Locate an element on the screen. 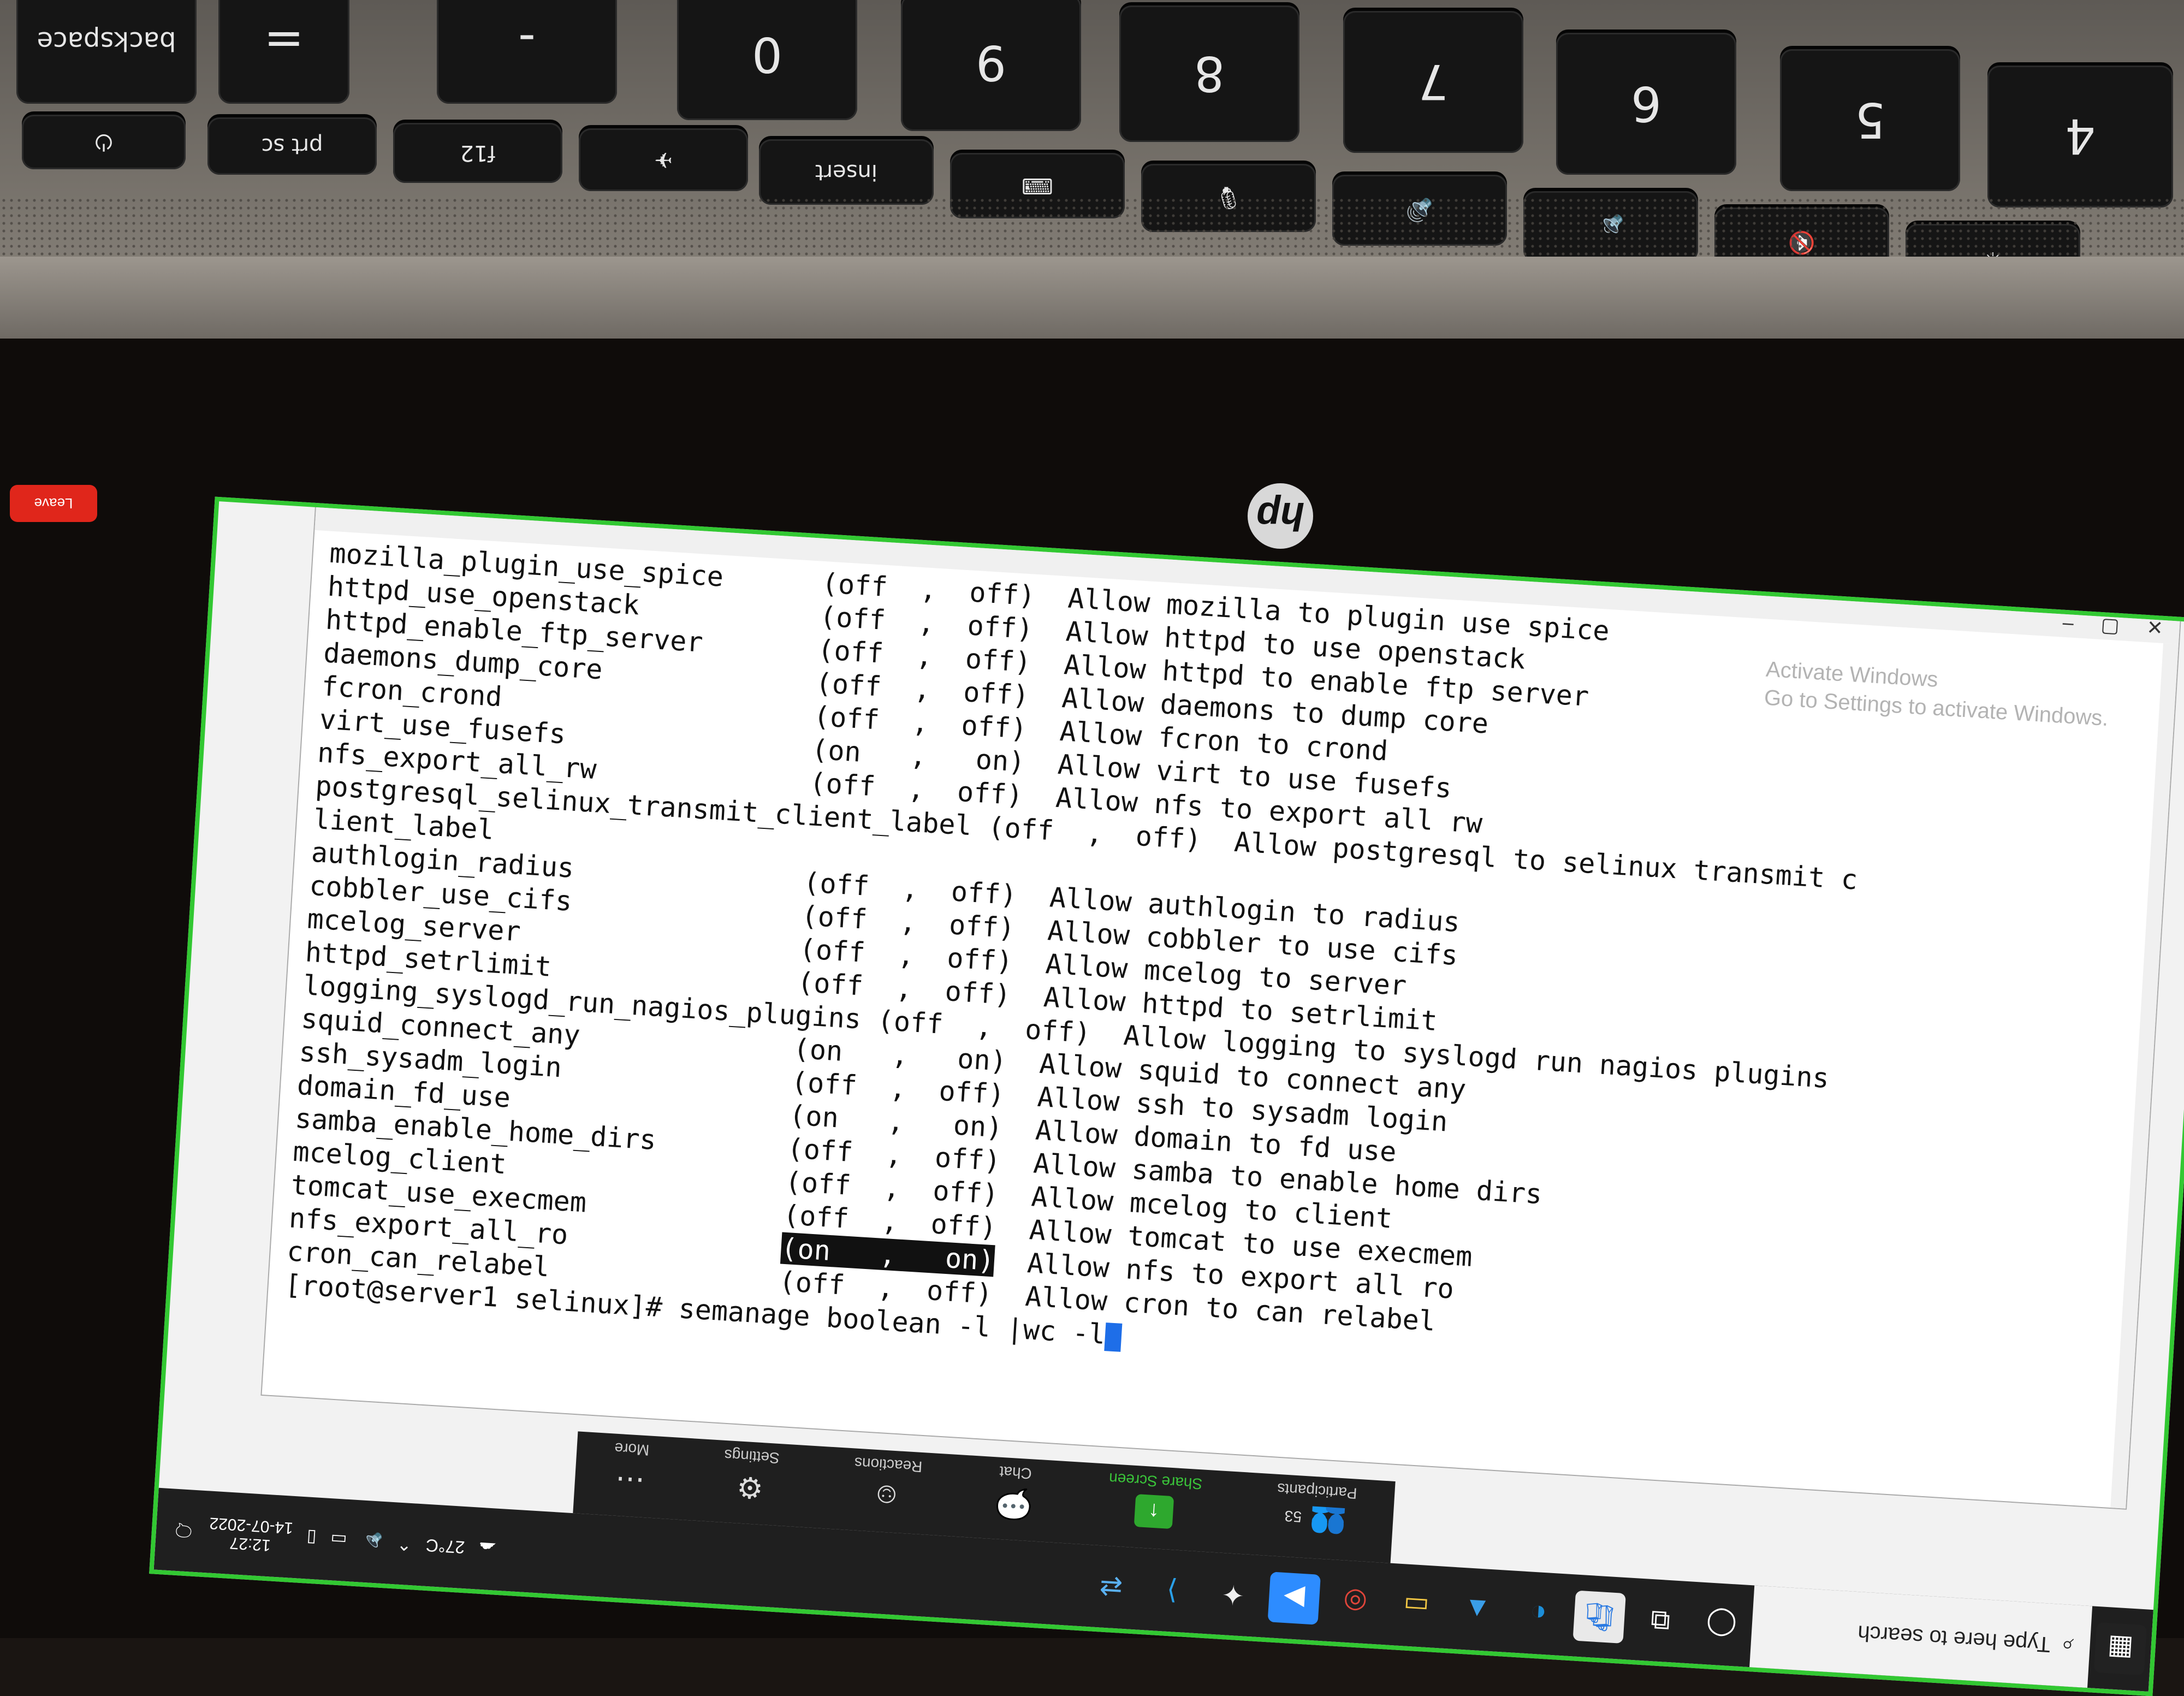 This screenshot has width=2184, height=1696. search-icon: ⌕ is located at coordinates (2067, 1645).